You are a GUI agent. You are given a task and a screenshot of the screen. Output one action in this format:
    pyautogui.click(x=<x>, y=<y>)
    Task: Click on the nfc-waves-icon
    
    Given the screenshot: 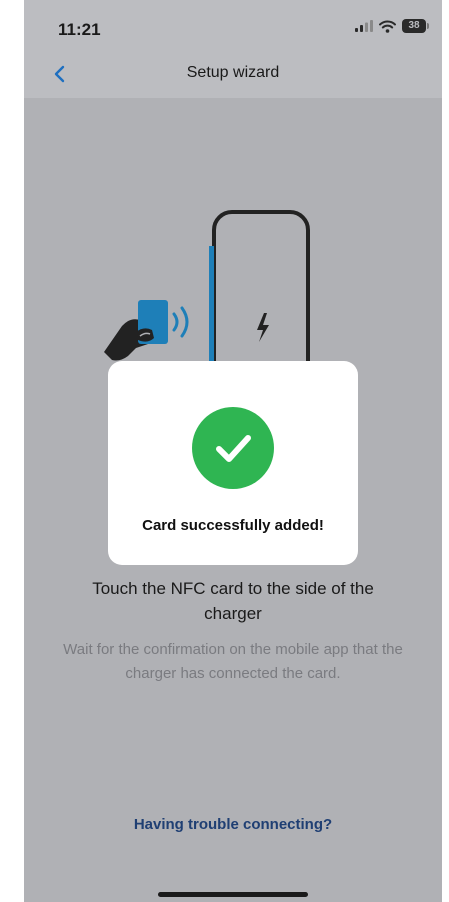 What is the action you would take?
    pyautogui.click(x=175, y=322)
    